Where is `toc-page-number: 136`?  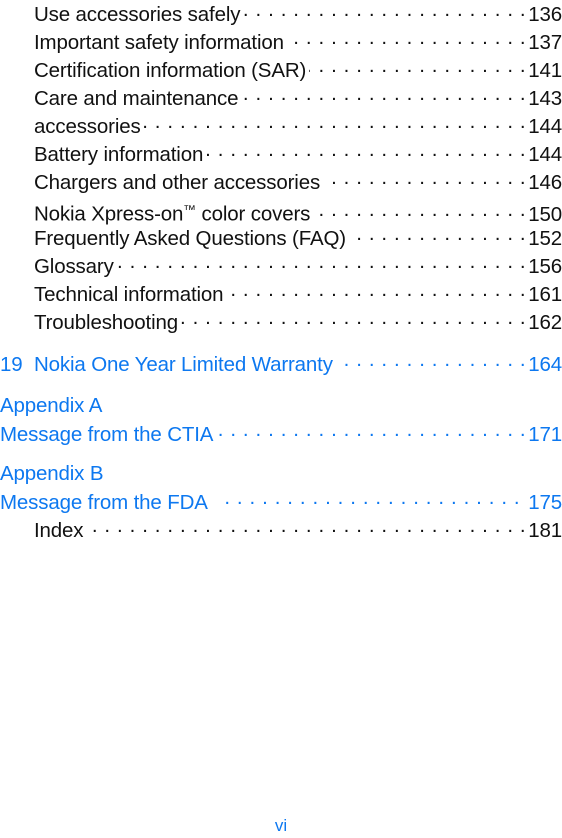
toc-page-number: 136 is located at coordinates (545, 14).